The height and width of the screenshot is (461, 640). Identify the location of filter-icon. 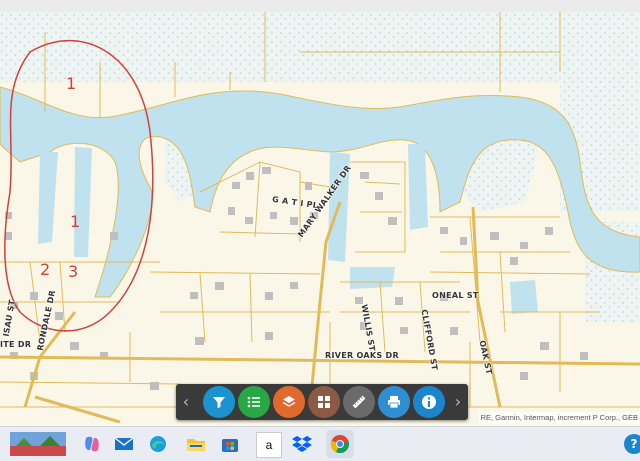
(219, 402).